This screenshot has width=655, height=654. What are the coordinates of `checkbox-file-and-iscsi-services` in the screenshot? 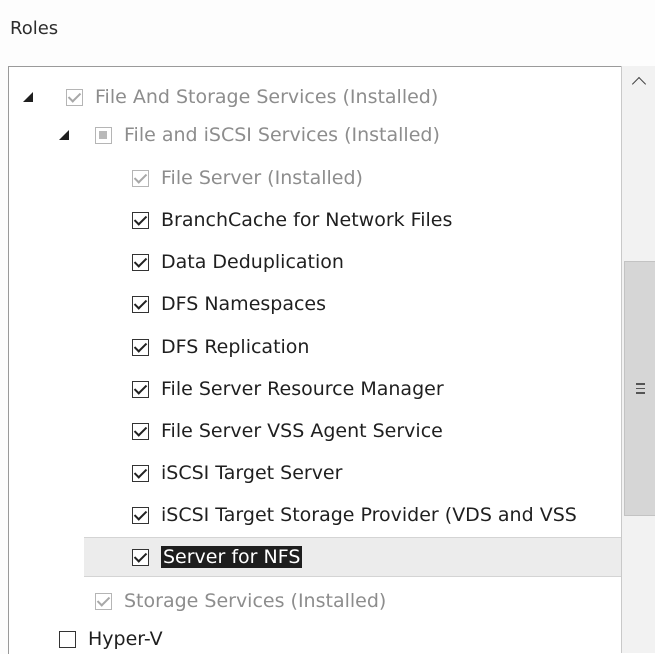 It's located at (103, 135).